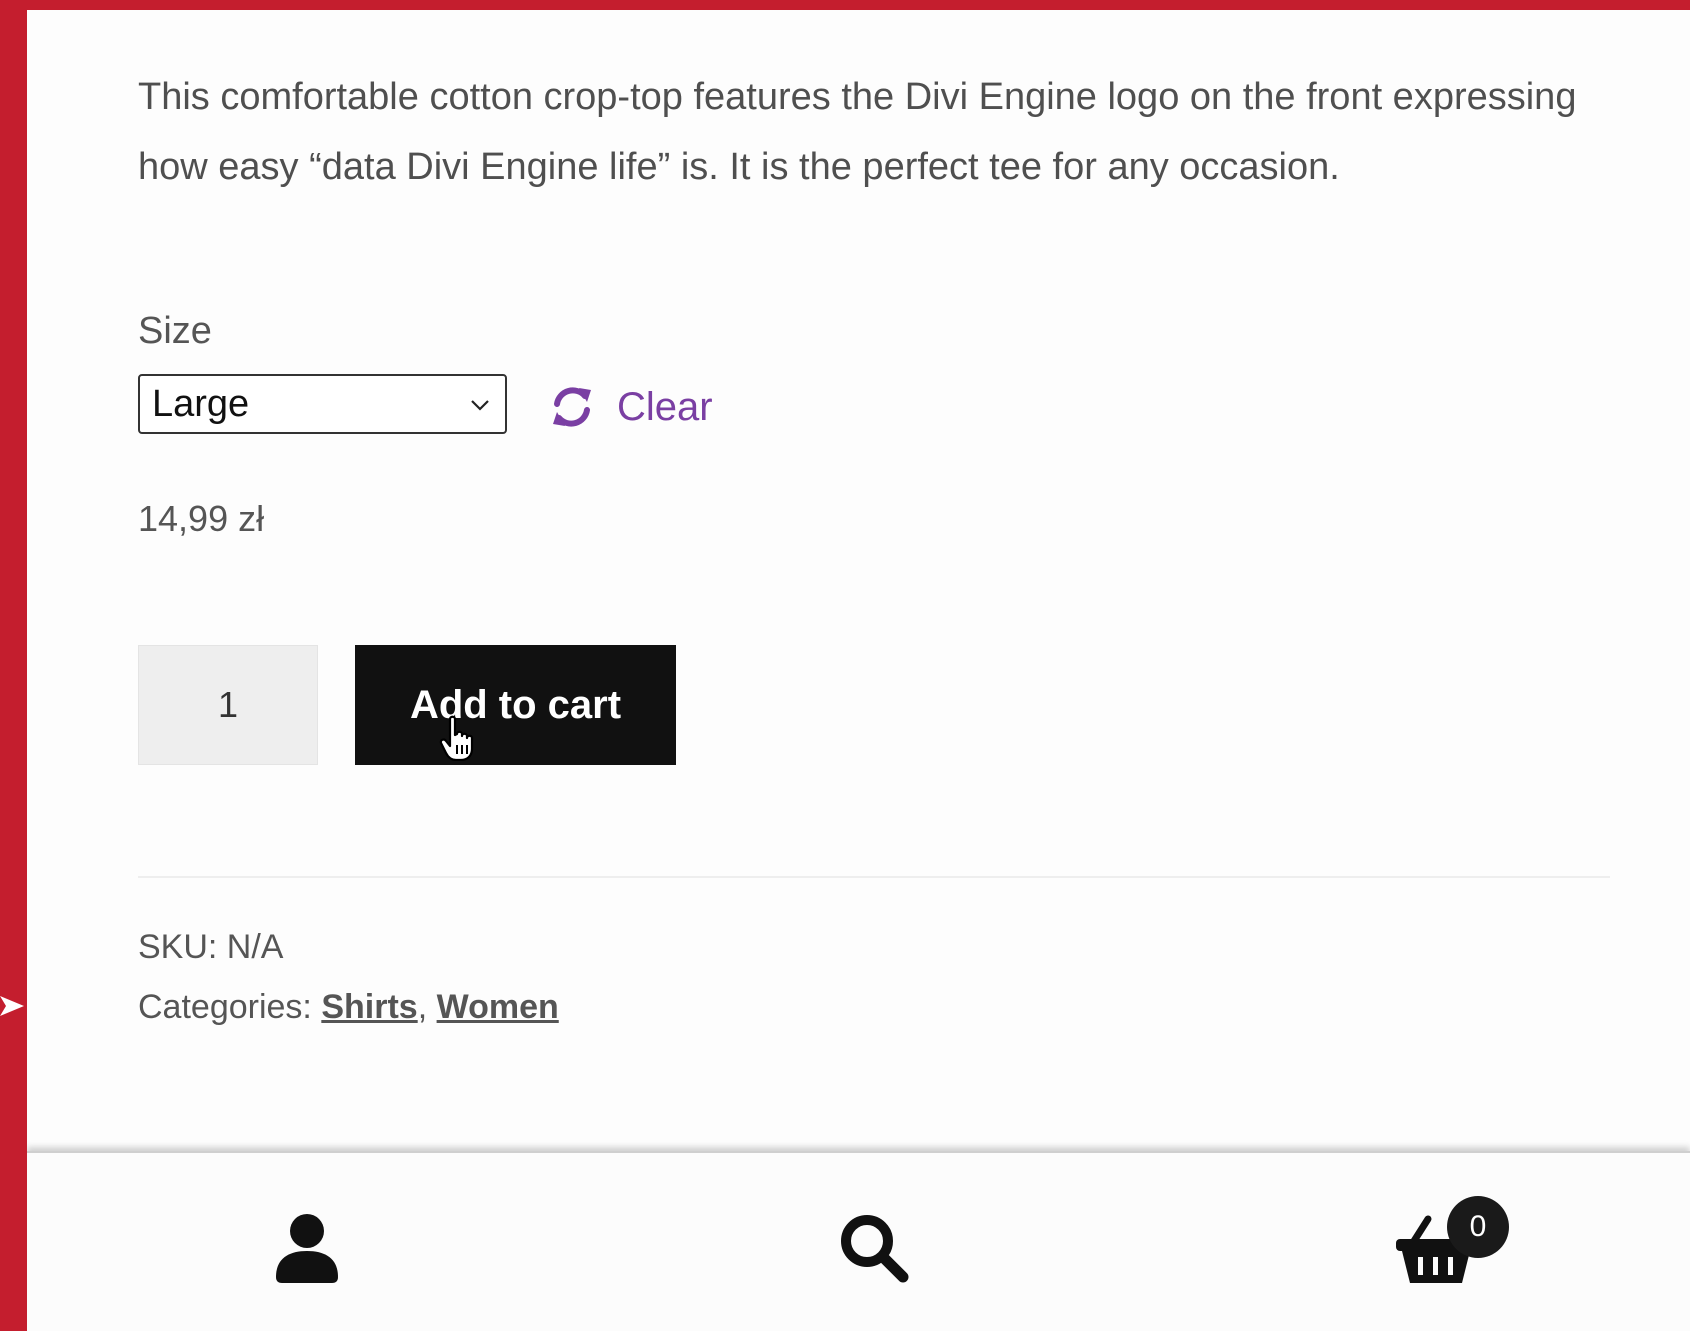 The width and height of the screenshot is (1690, 1331). Describe the element at coordinates (307, 1248) in the screenshot. I see `account-icon` at that location.